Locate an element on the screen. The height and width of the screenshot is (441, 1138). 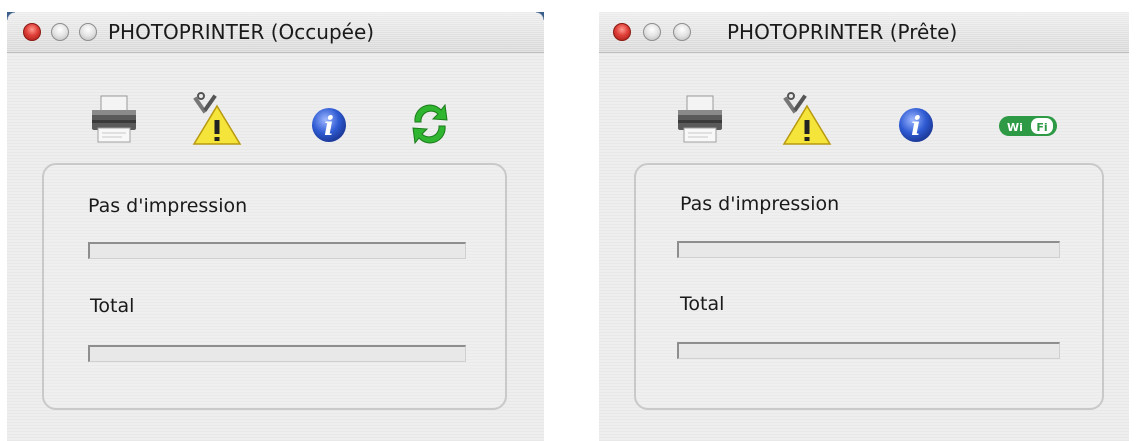
window-title: PHOTOPRINTER (Occupée) is located at coordinates (241, 32).